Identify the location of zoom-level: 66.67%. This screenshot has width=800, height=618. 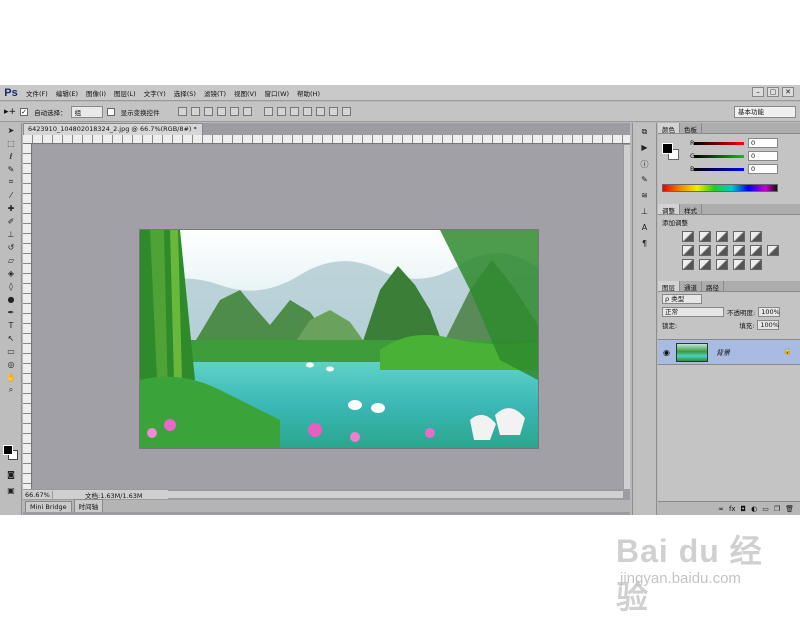
(38, 494).